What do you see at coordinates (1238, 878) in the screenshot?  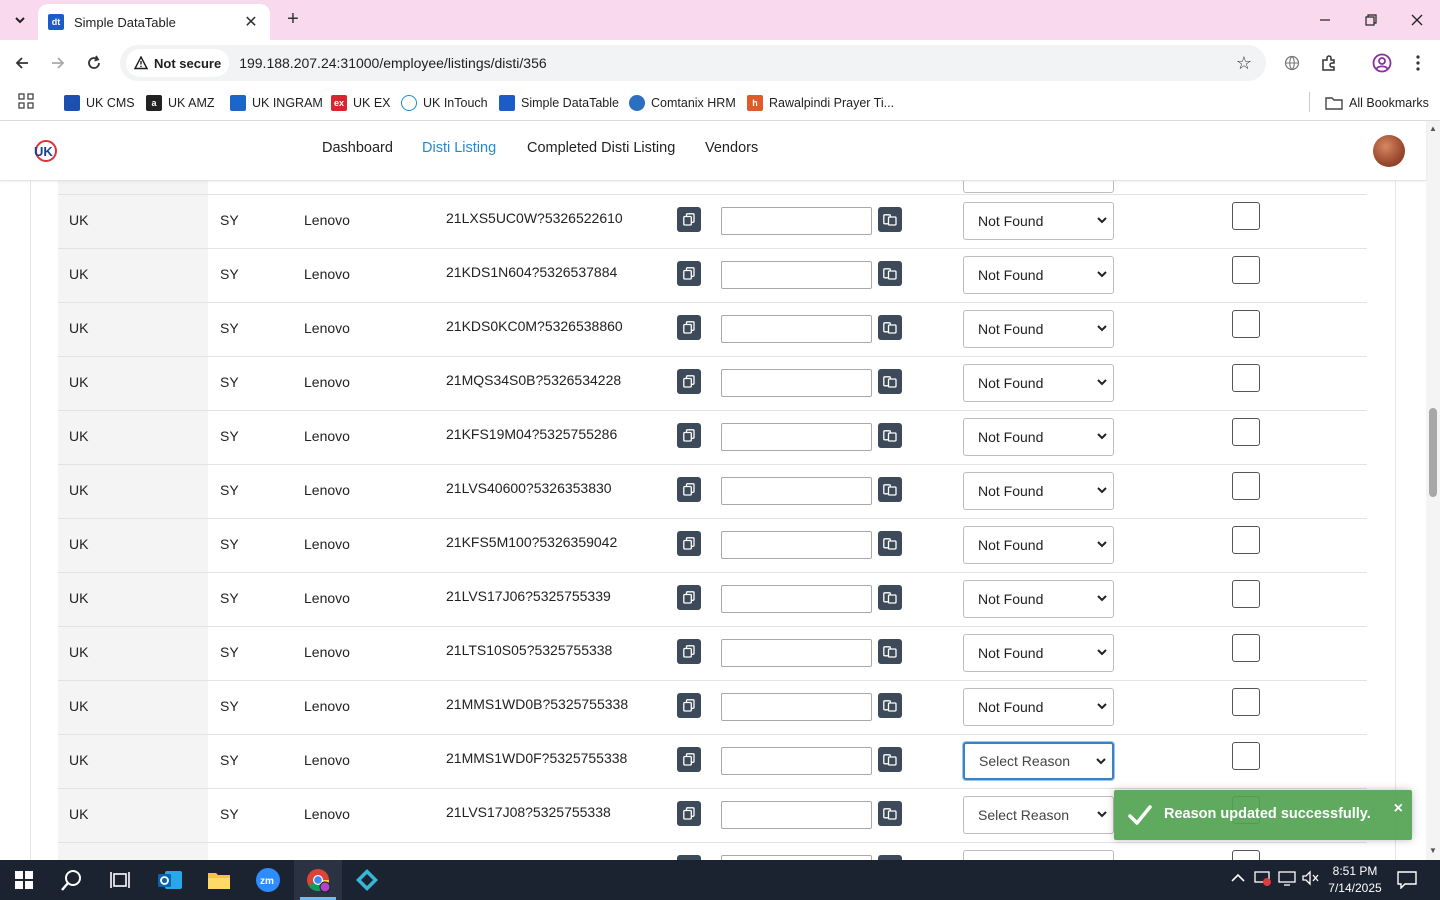 I see `chevron-up-icon` at bounding box center [1238, 878].